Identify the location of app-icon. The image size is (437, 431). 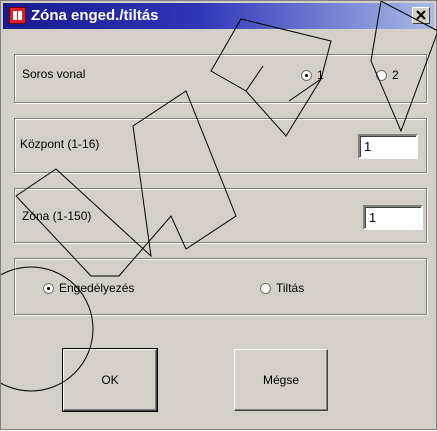
(17, 15).